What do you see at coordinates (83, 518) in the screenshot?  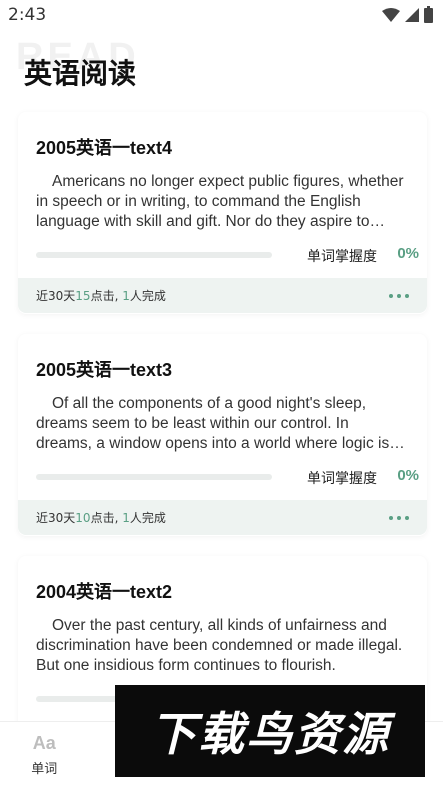 I see `click-count: 10` at bounding box center [83, 518].